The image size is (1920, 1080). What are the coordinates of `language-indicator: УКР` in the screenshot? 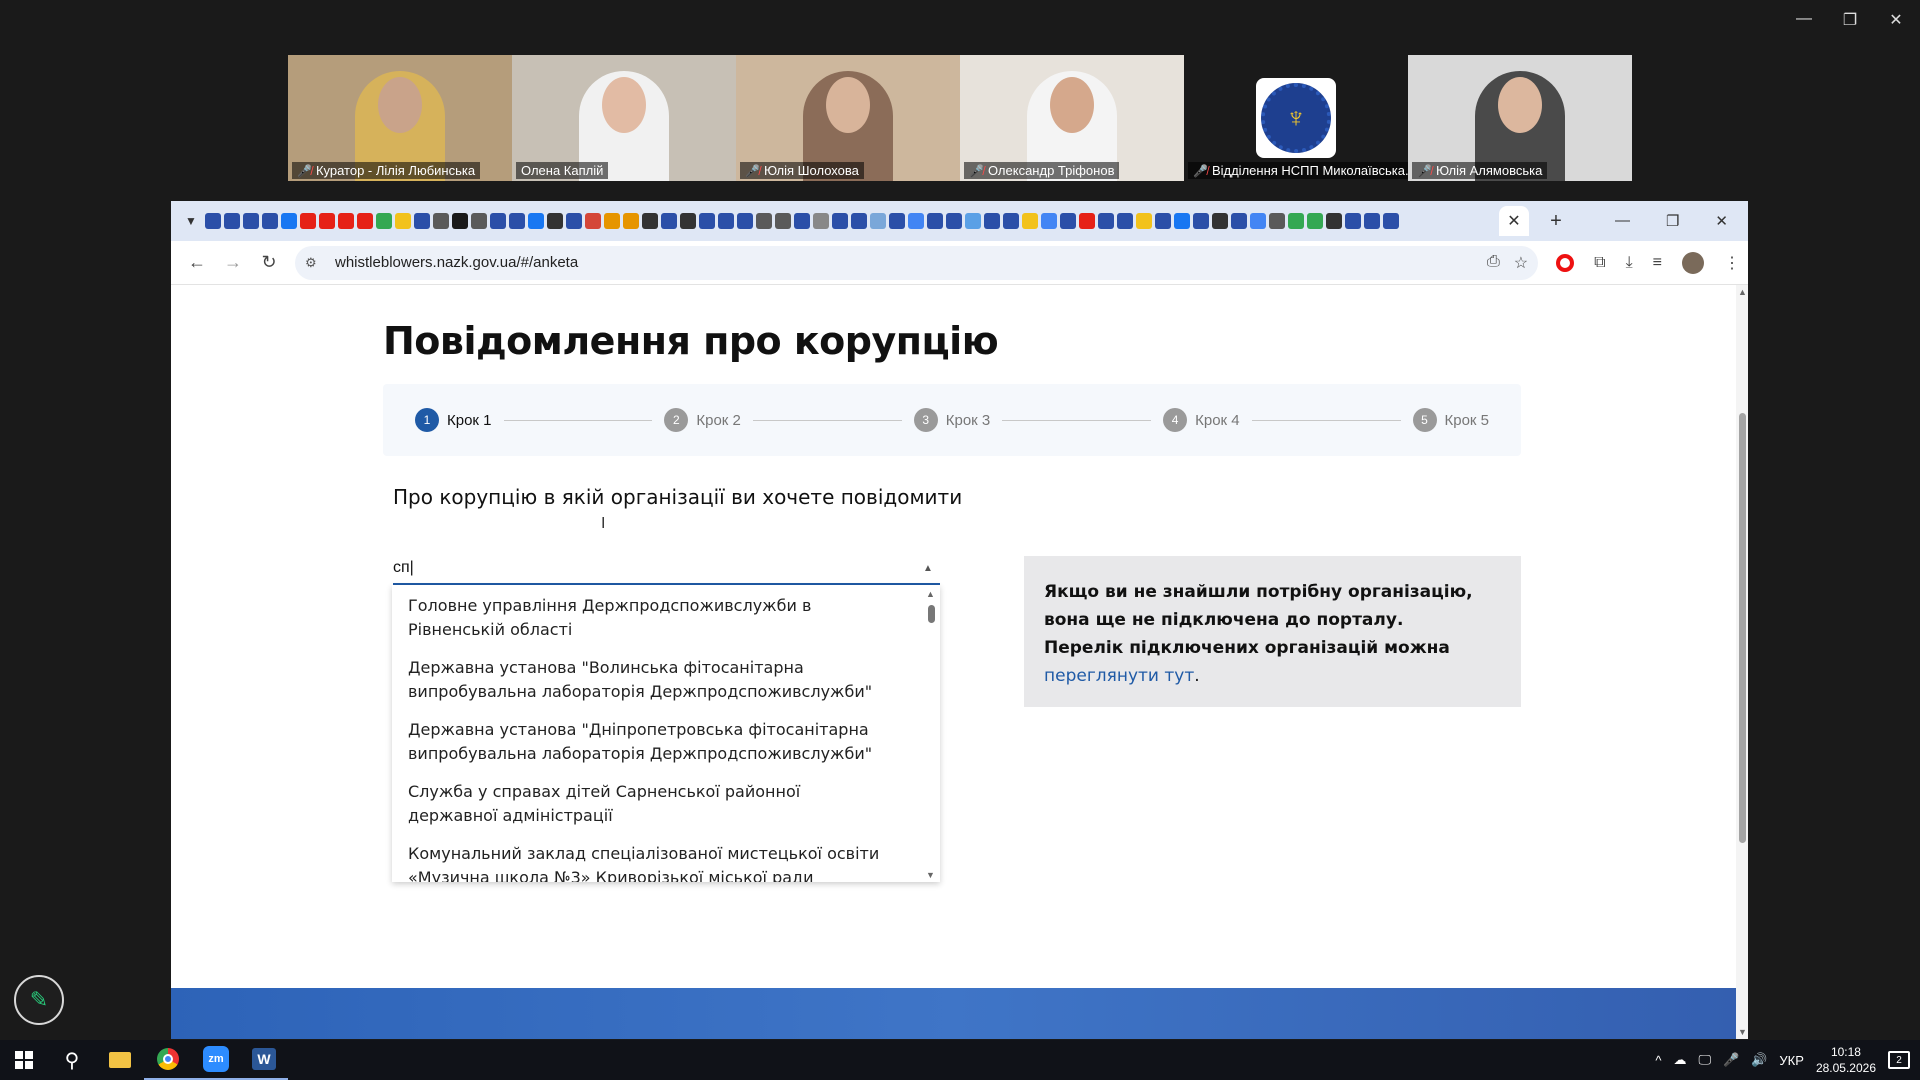 It's located at (1791, 1060).